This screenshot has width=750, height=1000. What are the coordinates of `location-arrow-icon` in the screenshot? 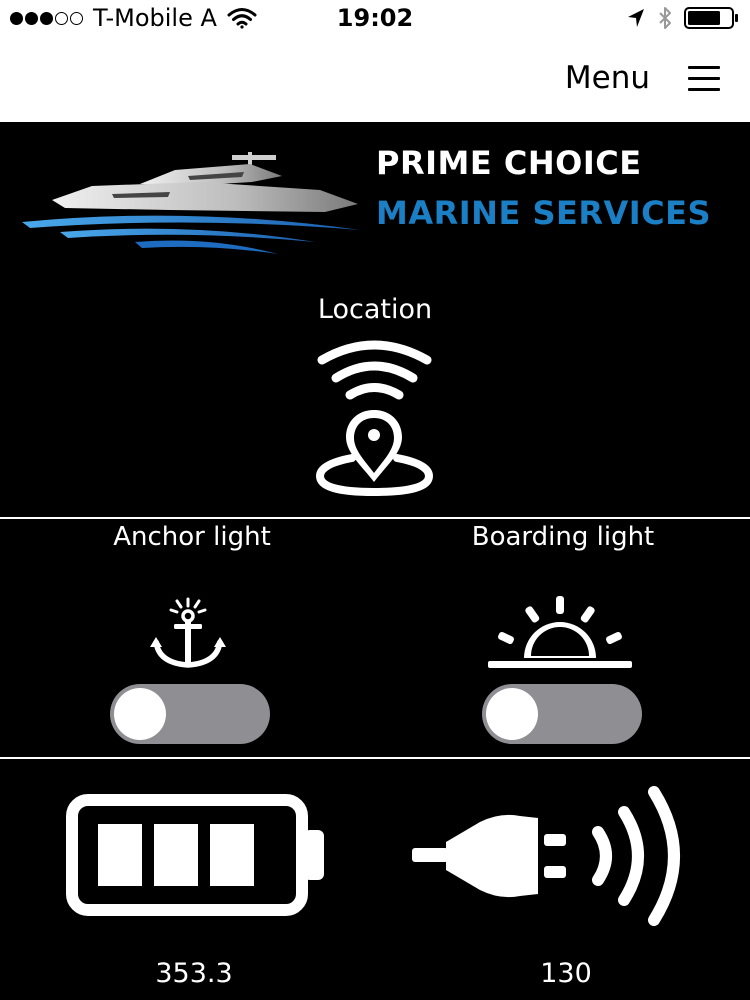 It's located at (636, 18).